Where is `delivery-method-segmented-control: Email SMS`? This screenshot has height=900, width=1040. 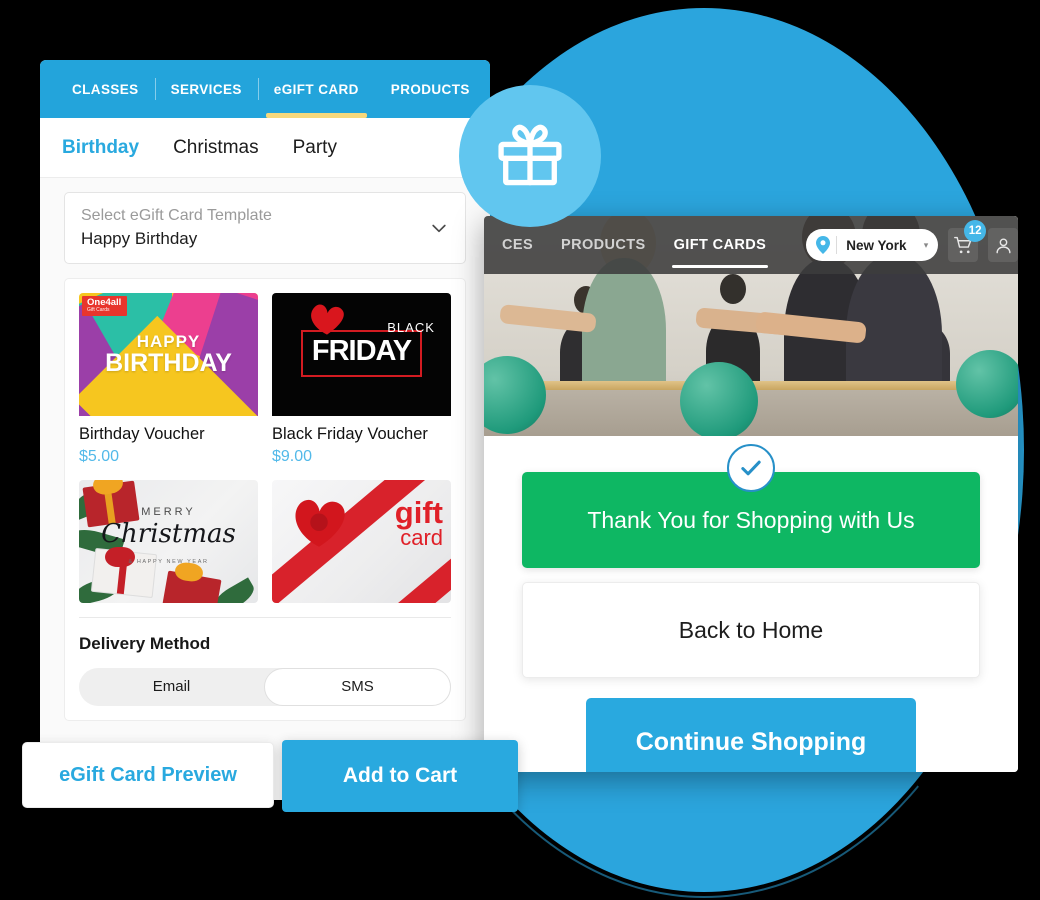
delivery-method-segmented-control: Email SMS is located at coordinates (265, 687).